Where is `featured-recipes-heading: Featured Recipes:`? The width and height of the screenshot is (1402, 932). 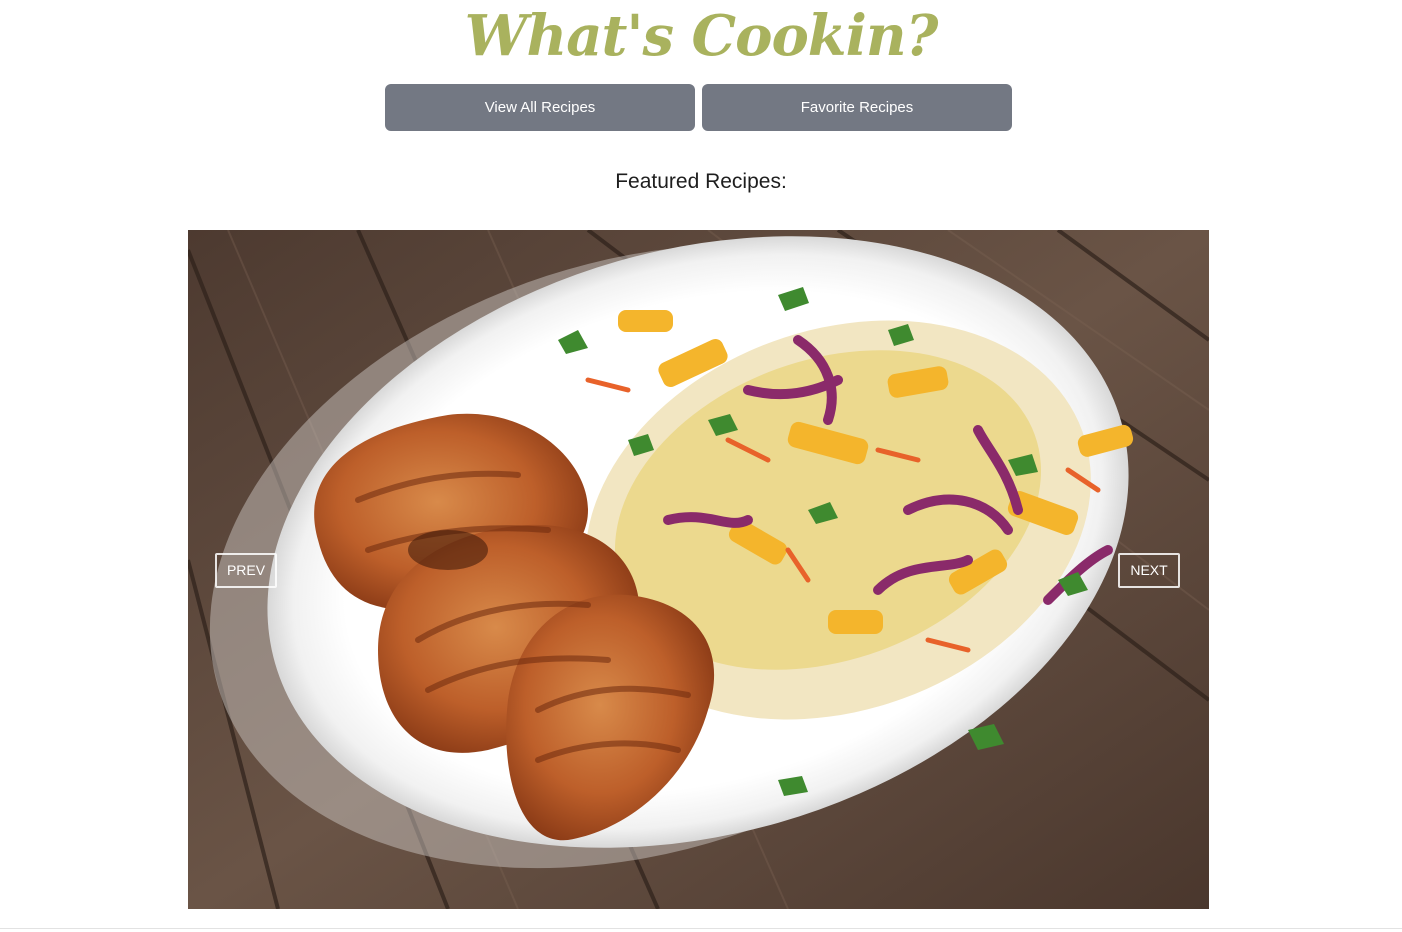
featured-recipes-heading: Featured Recipes: is located at coordinates (701, 181).